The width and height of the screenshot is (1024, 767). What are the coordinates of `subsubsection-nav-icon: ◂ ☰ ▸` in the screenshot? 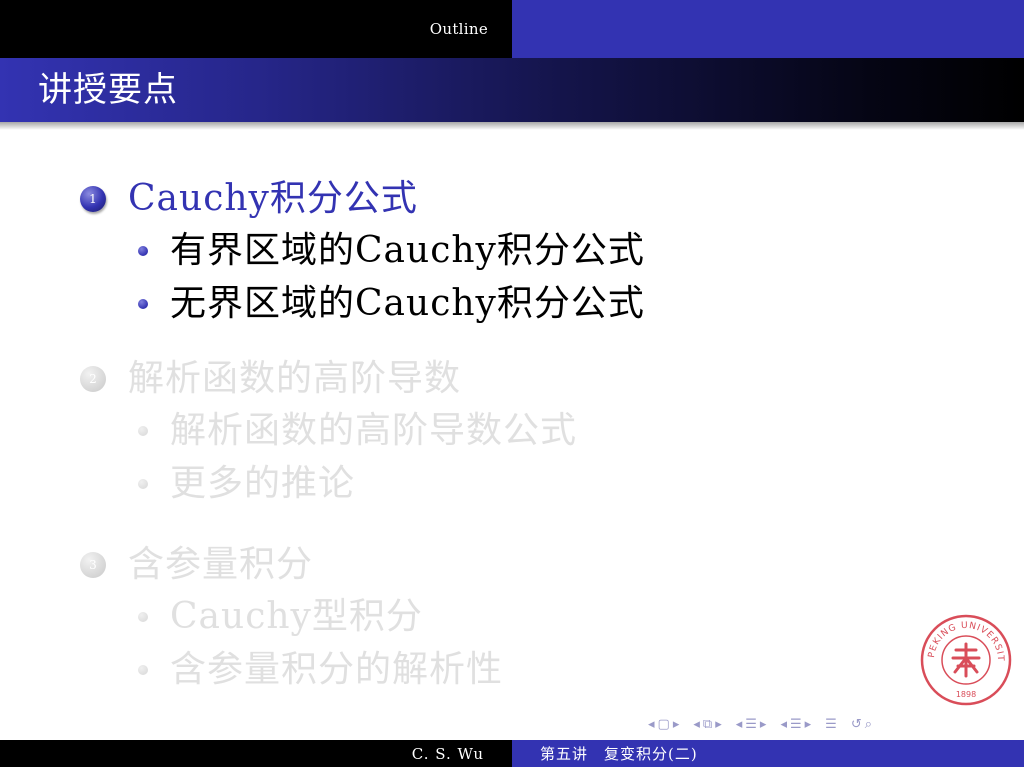 It's located at (795, 725).